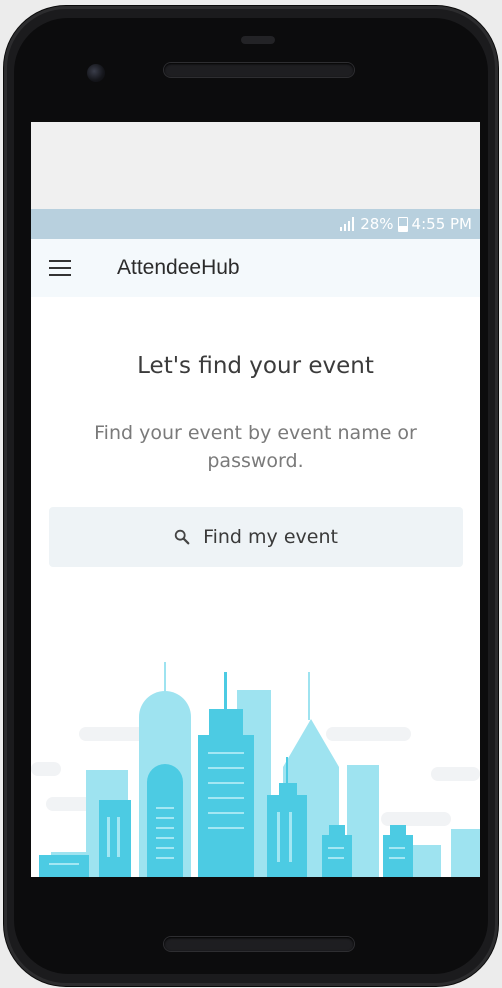 The image size is (502, 988). Describe the element at coordinates (441, 224) in the screenshot. I see `status-time: 4:55 PM` at that location.